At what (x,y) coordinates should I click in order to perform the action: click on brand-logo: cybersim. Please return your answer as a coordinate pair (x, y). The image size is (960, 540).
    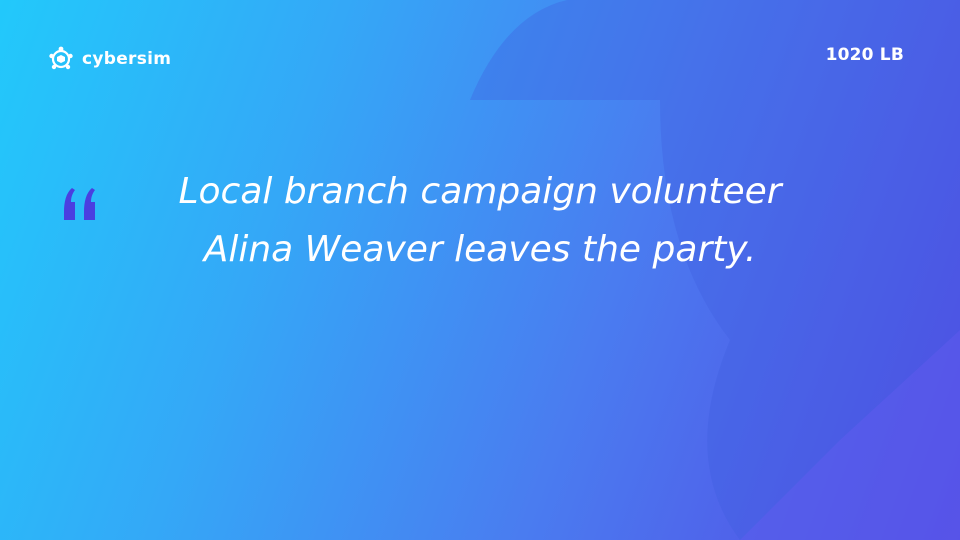
    Looking at the image, I should click on (108, 59).